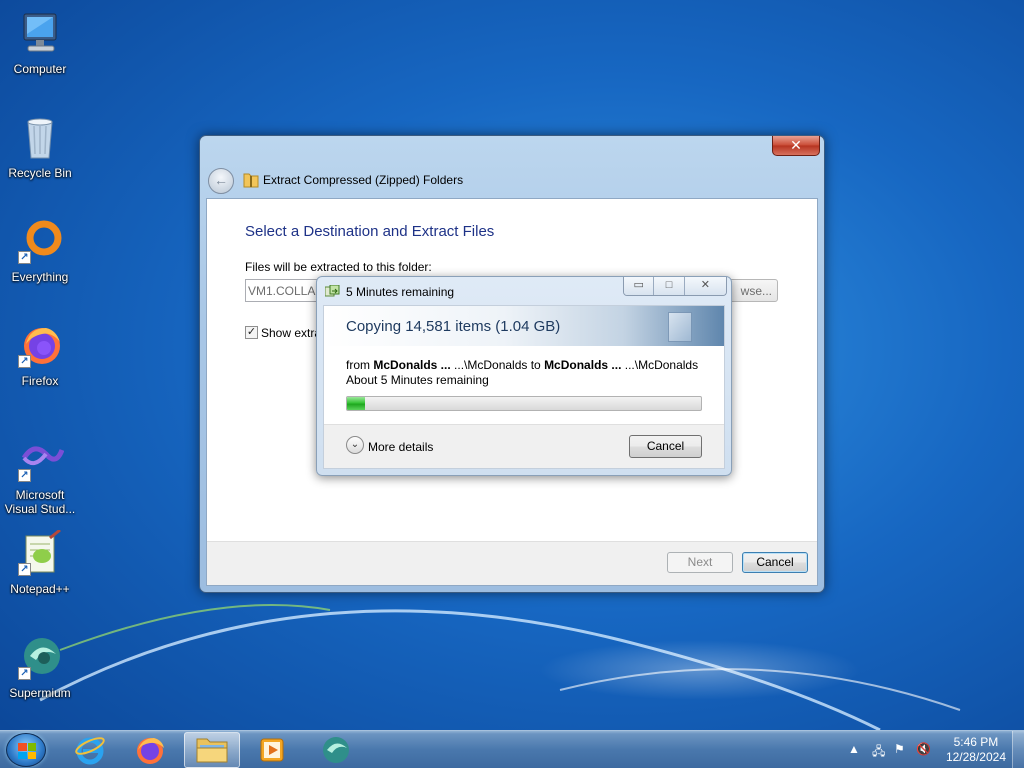 This screenshot has height=768, width=1024. I want to click on clock-time: 5:46 PM, so click(976, 742).